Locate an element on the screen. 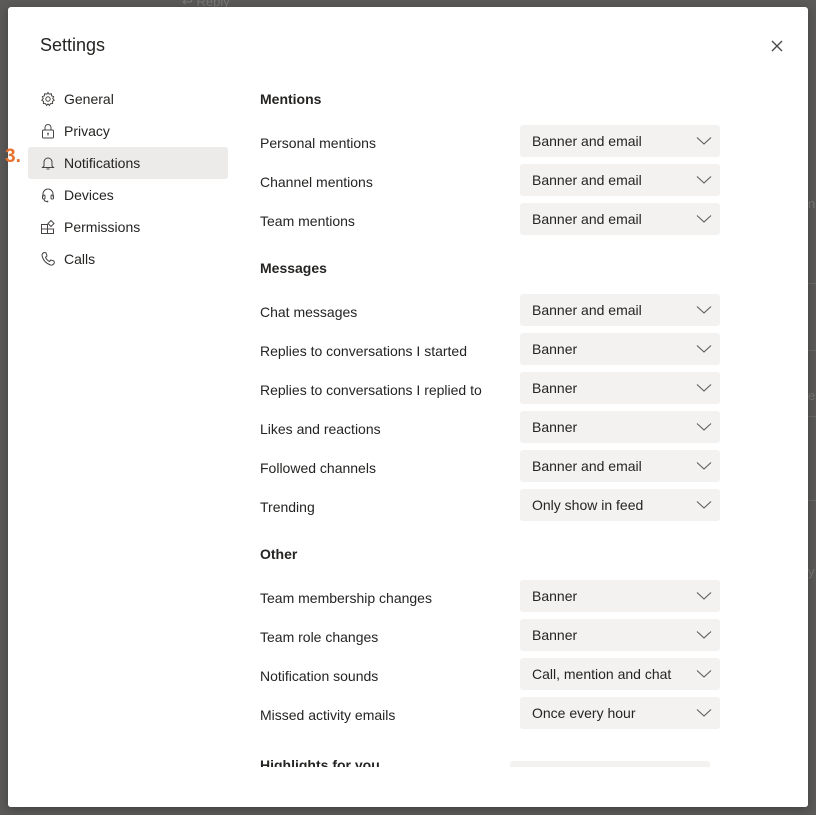 This screenshot has width=816, height=815. personal-mentions-dropdown: Banner and email is located at coordinates (620, 140).